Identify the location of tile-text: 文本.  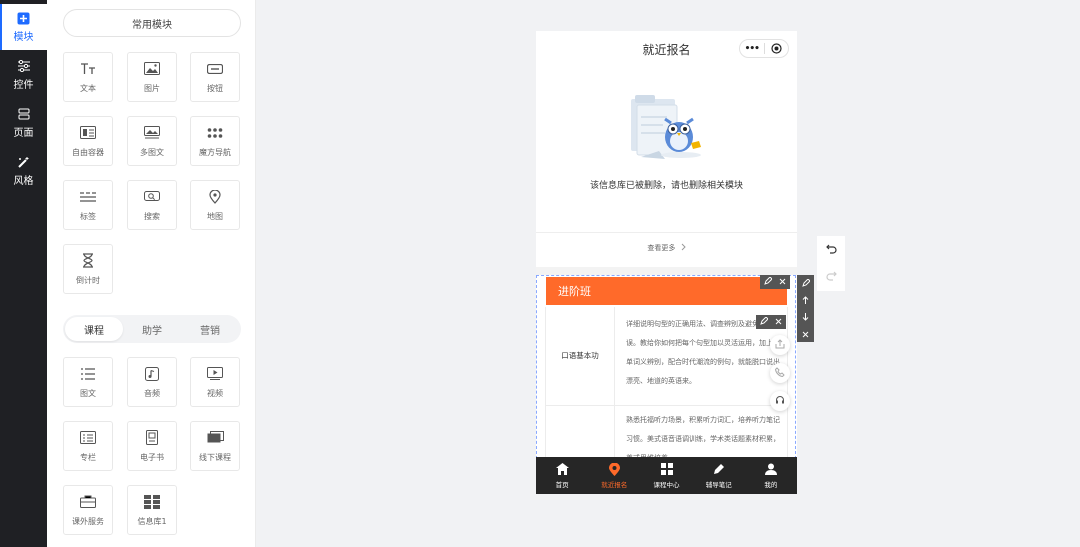
(88, 77).